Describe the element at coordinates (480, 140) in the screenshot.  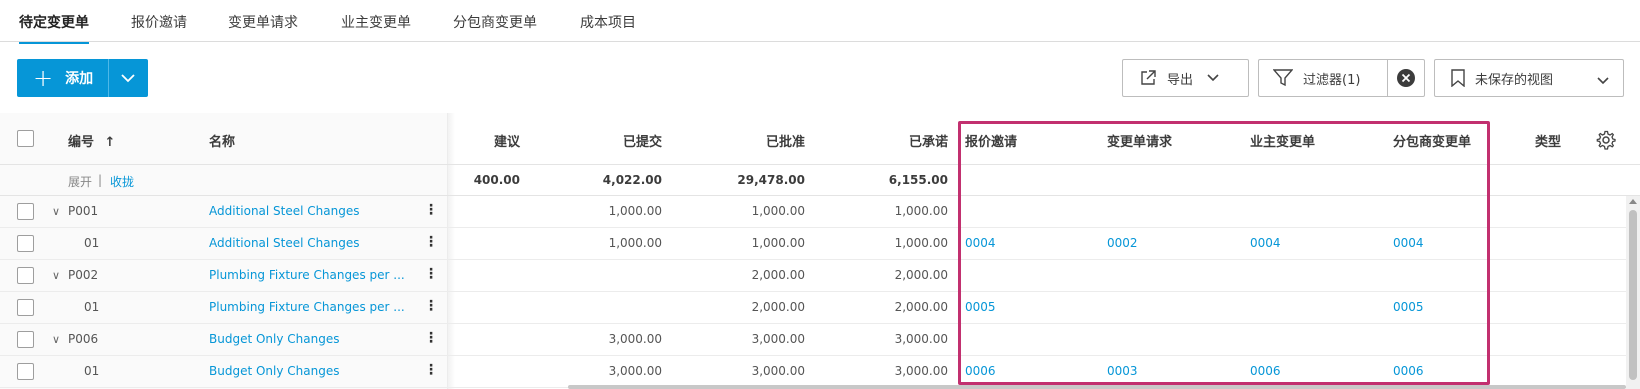
I see `column-header-proposed: 建议` at that location.